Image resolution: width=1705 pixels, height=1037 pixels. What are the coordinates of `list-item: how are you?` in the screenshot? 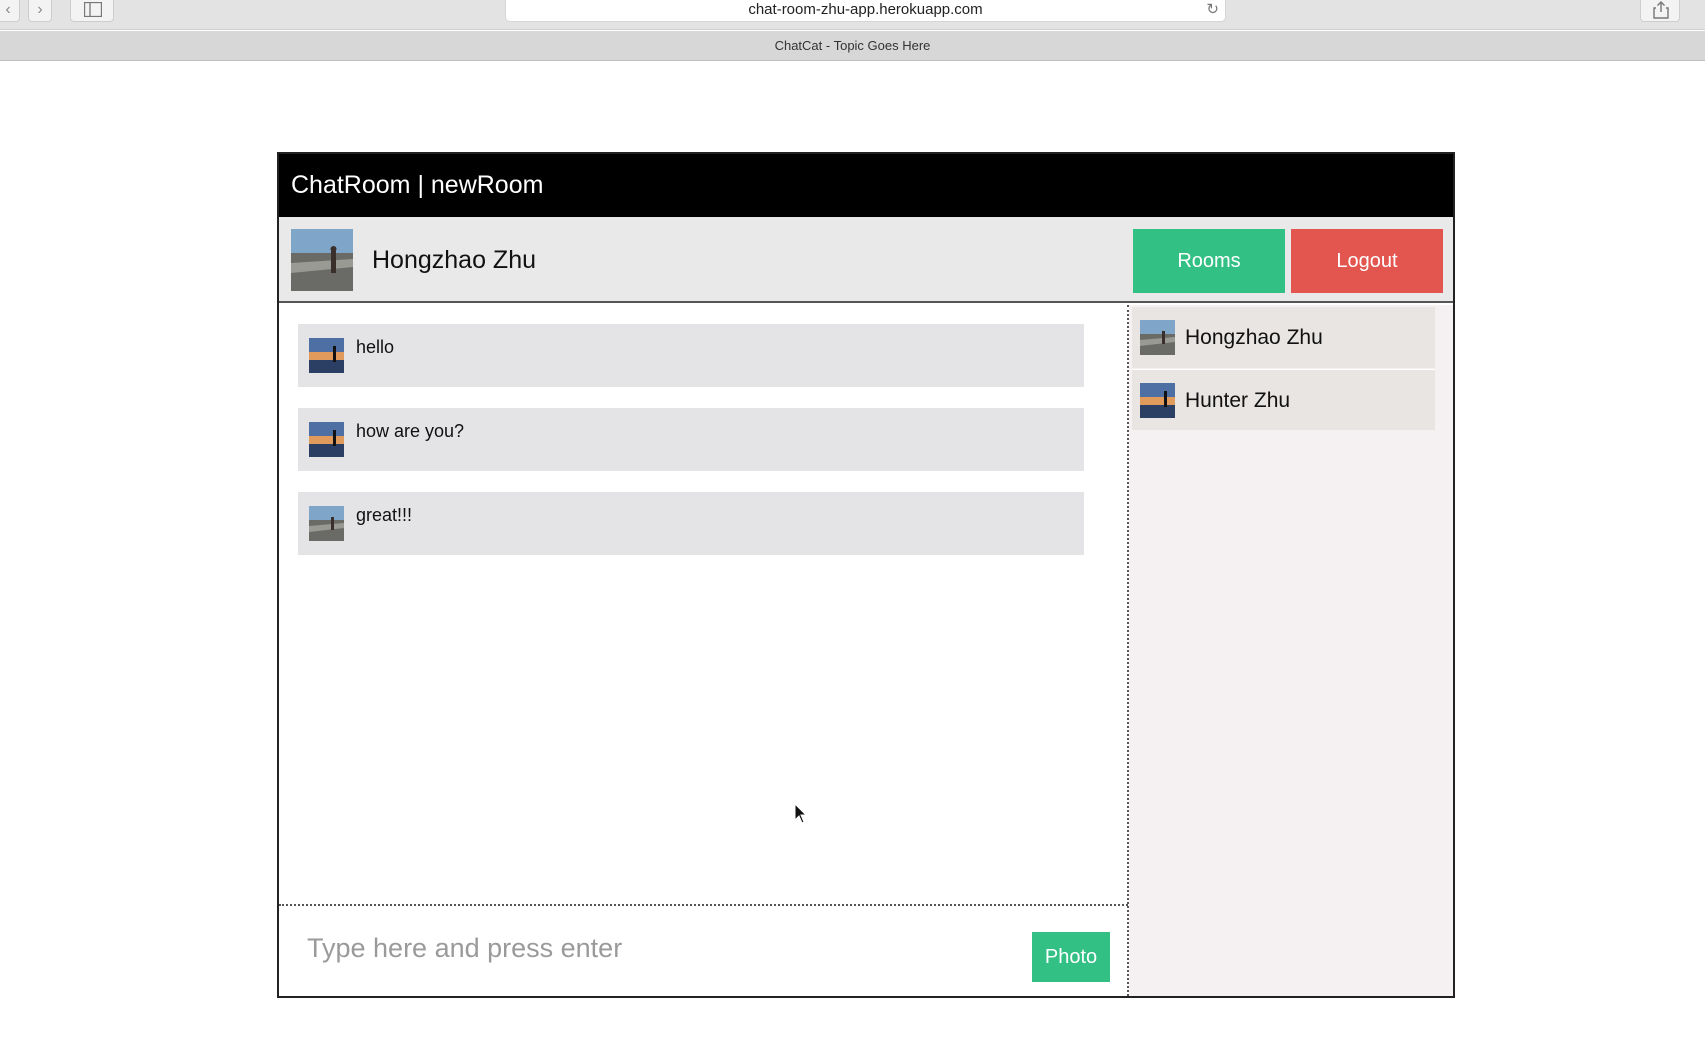 It's located at (691, 439).